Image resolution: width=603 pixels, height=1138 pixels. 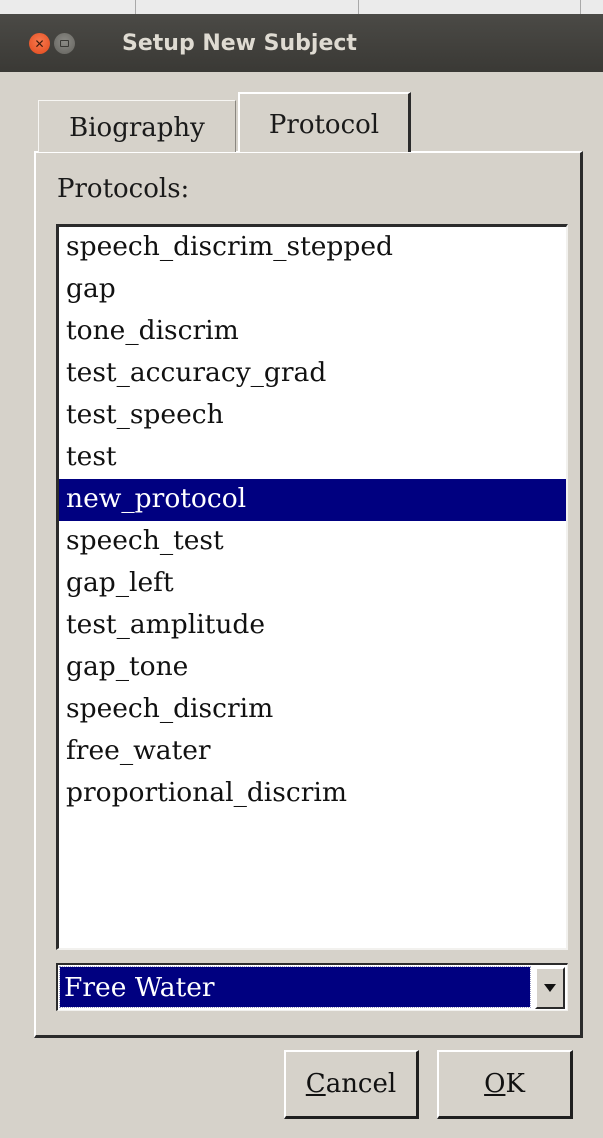 What do you see at coordinates (64, 43) in the screenshot?
I see `minimize-icon` at bounding box center [64, 43].